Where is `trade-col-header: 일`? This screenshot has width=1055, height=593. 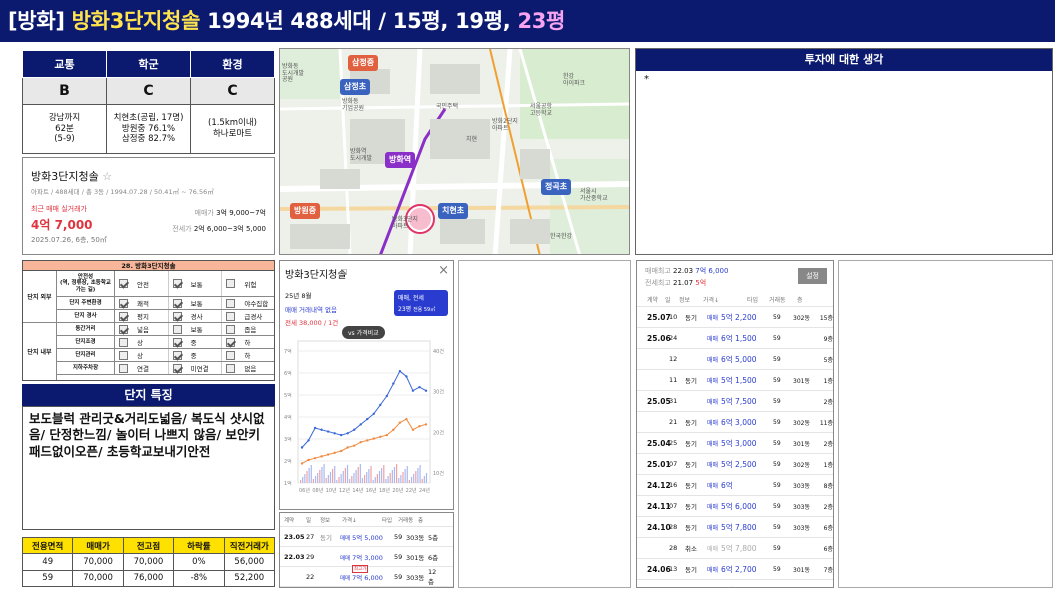
trade-col-header: 일 is located at coordinates (670, 299).